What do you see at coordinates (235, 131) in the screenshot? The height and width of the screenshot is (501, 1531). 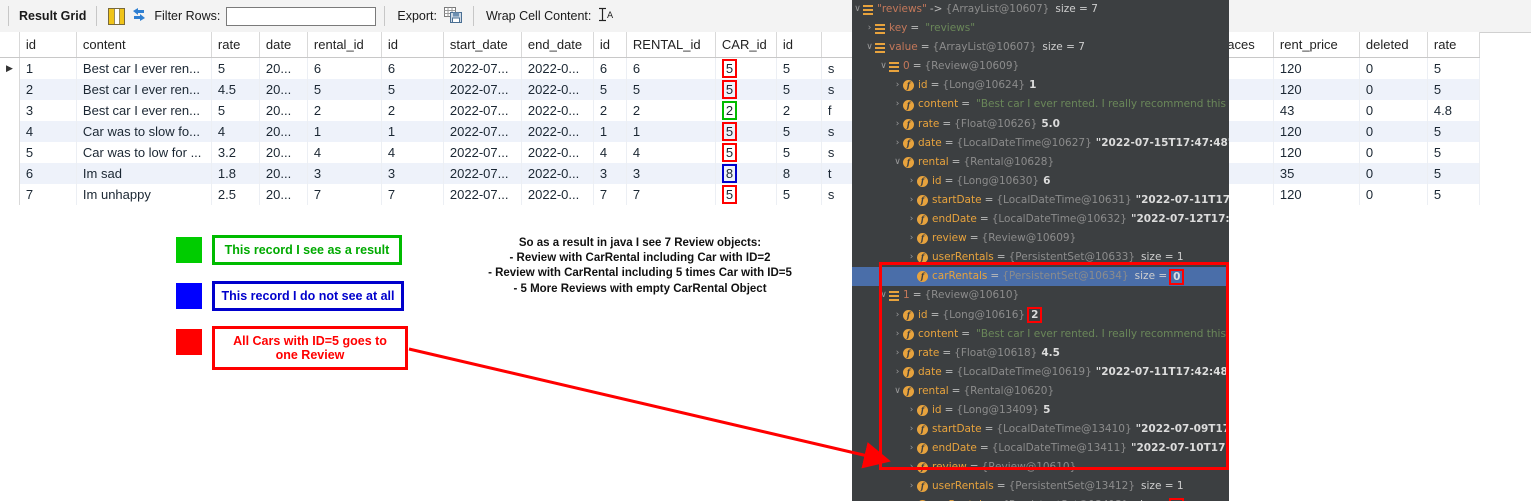 I see `cell-rate: 4` at bounding box center [235, 131].